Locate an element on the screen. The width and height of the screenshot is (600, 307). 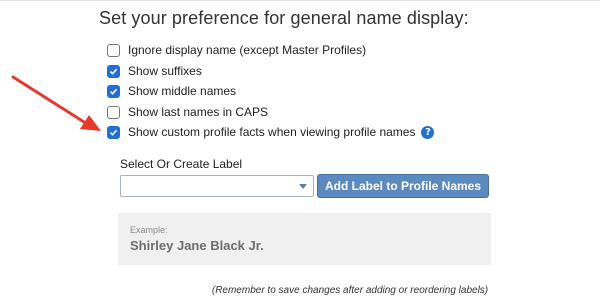
help-icon: ? is located at coordinates (428, 132).